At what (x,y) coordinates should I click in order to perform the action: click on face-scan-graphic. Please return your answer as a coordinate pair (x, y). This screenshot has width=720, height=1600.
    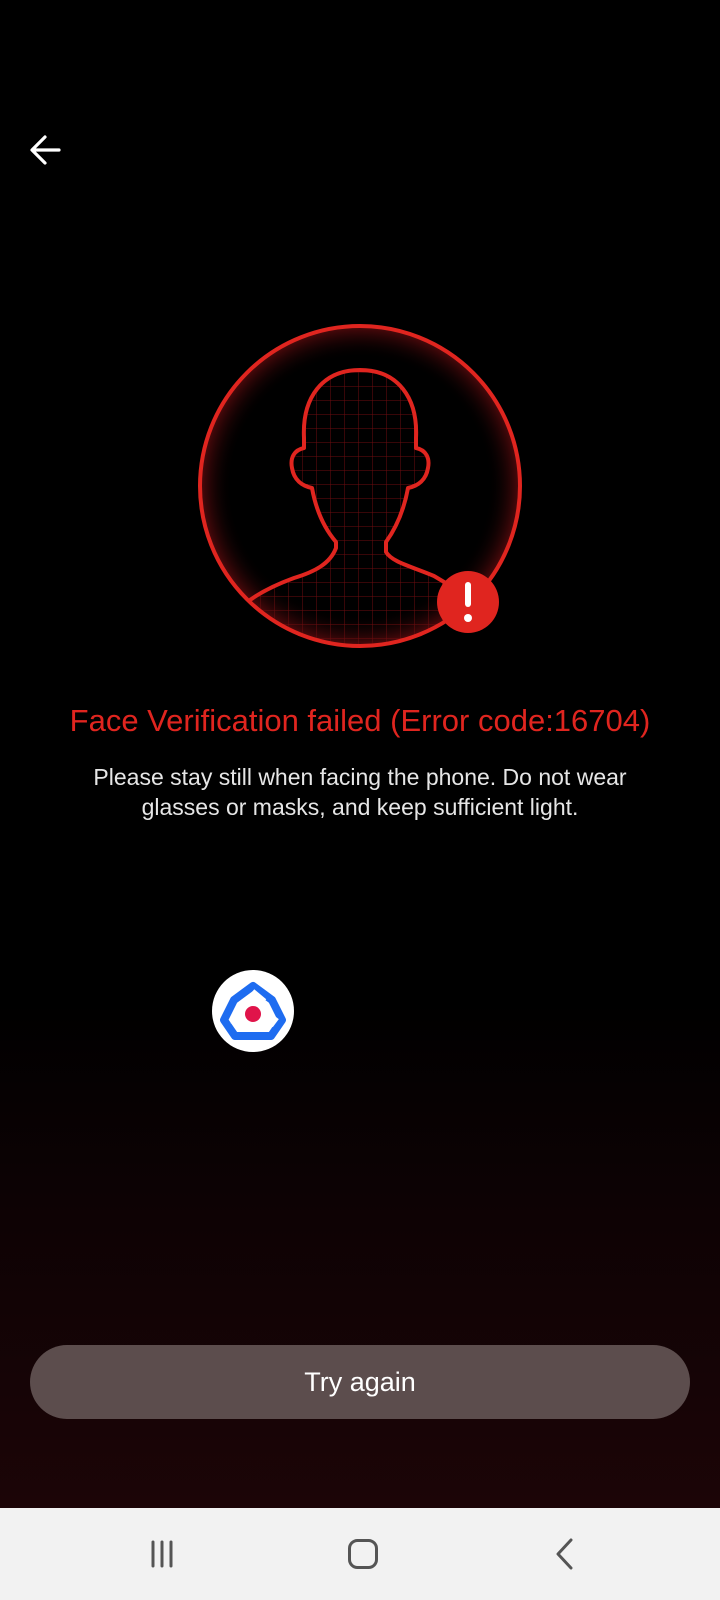
    Looking at the image, I should click on (360, 486).